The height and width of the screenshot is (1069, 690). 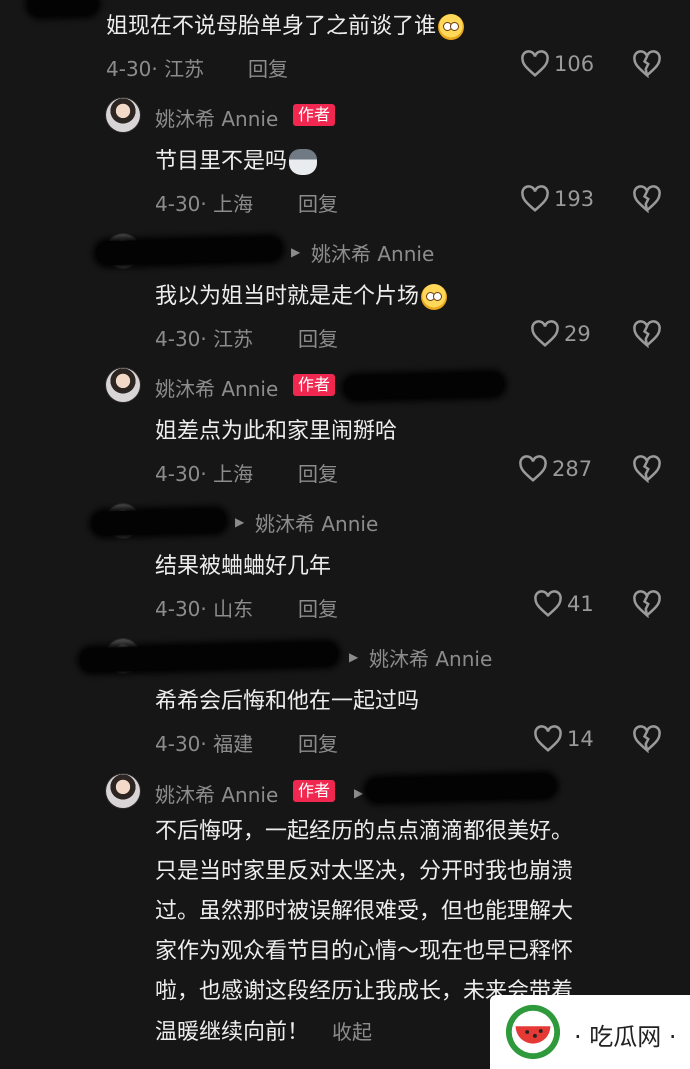 What do you see at coordinates (285, 24) in the screenshot?
I see `comment-text: 姐现在不说母胎单身了之前谈了谁` at bounding box center [285, 24].